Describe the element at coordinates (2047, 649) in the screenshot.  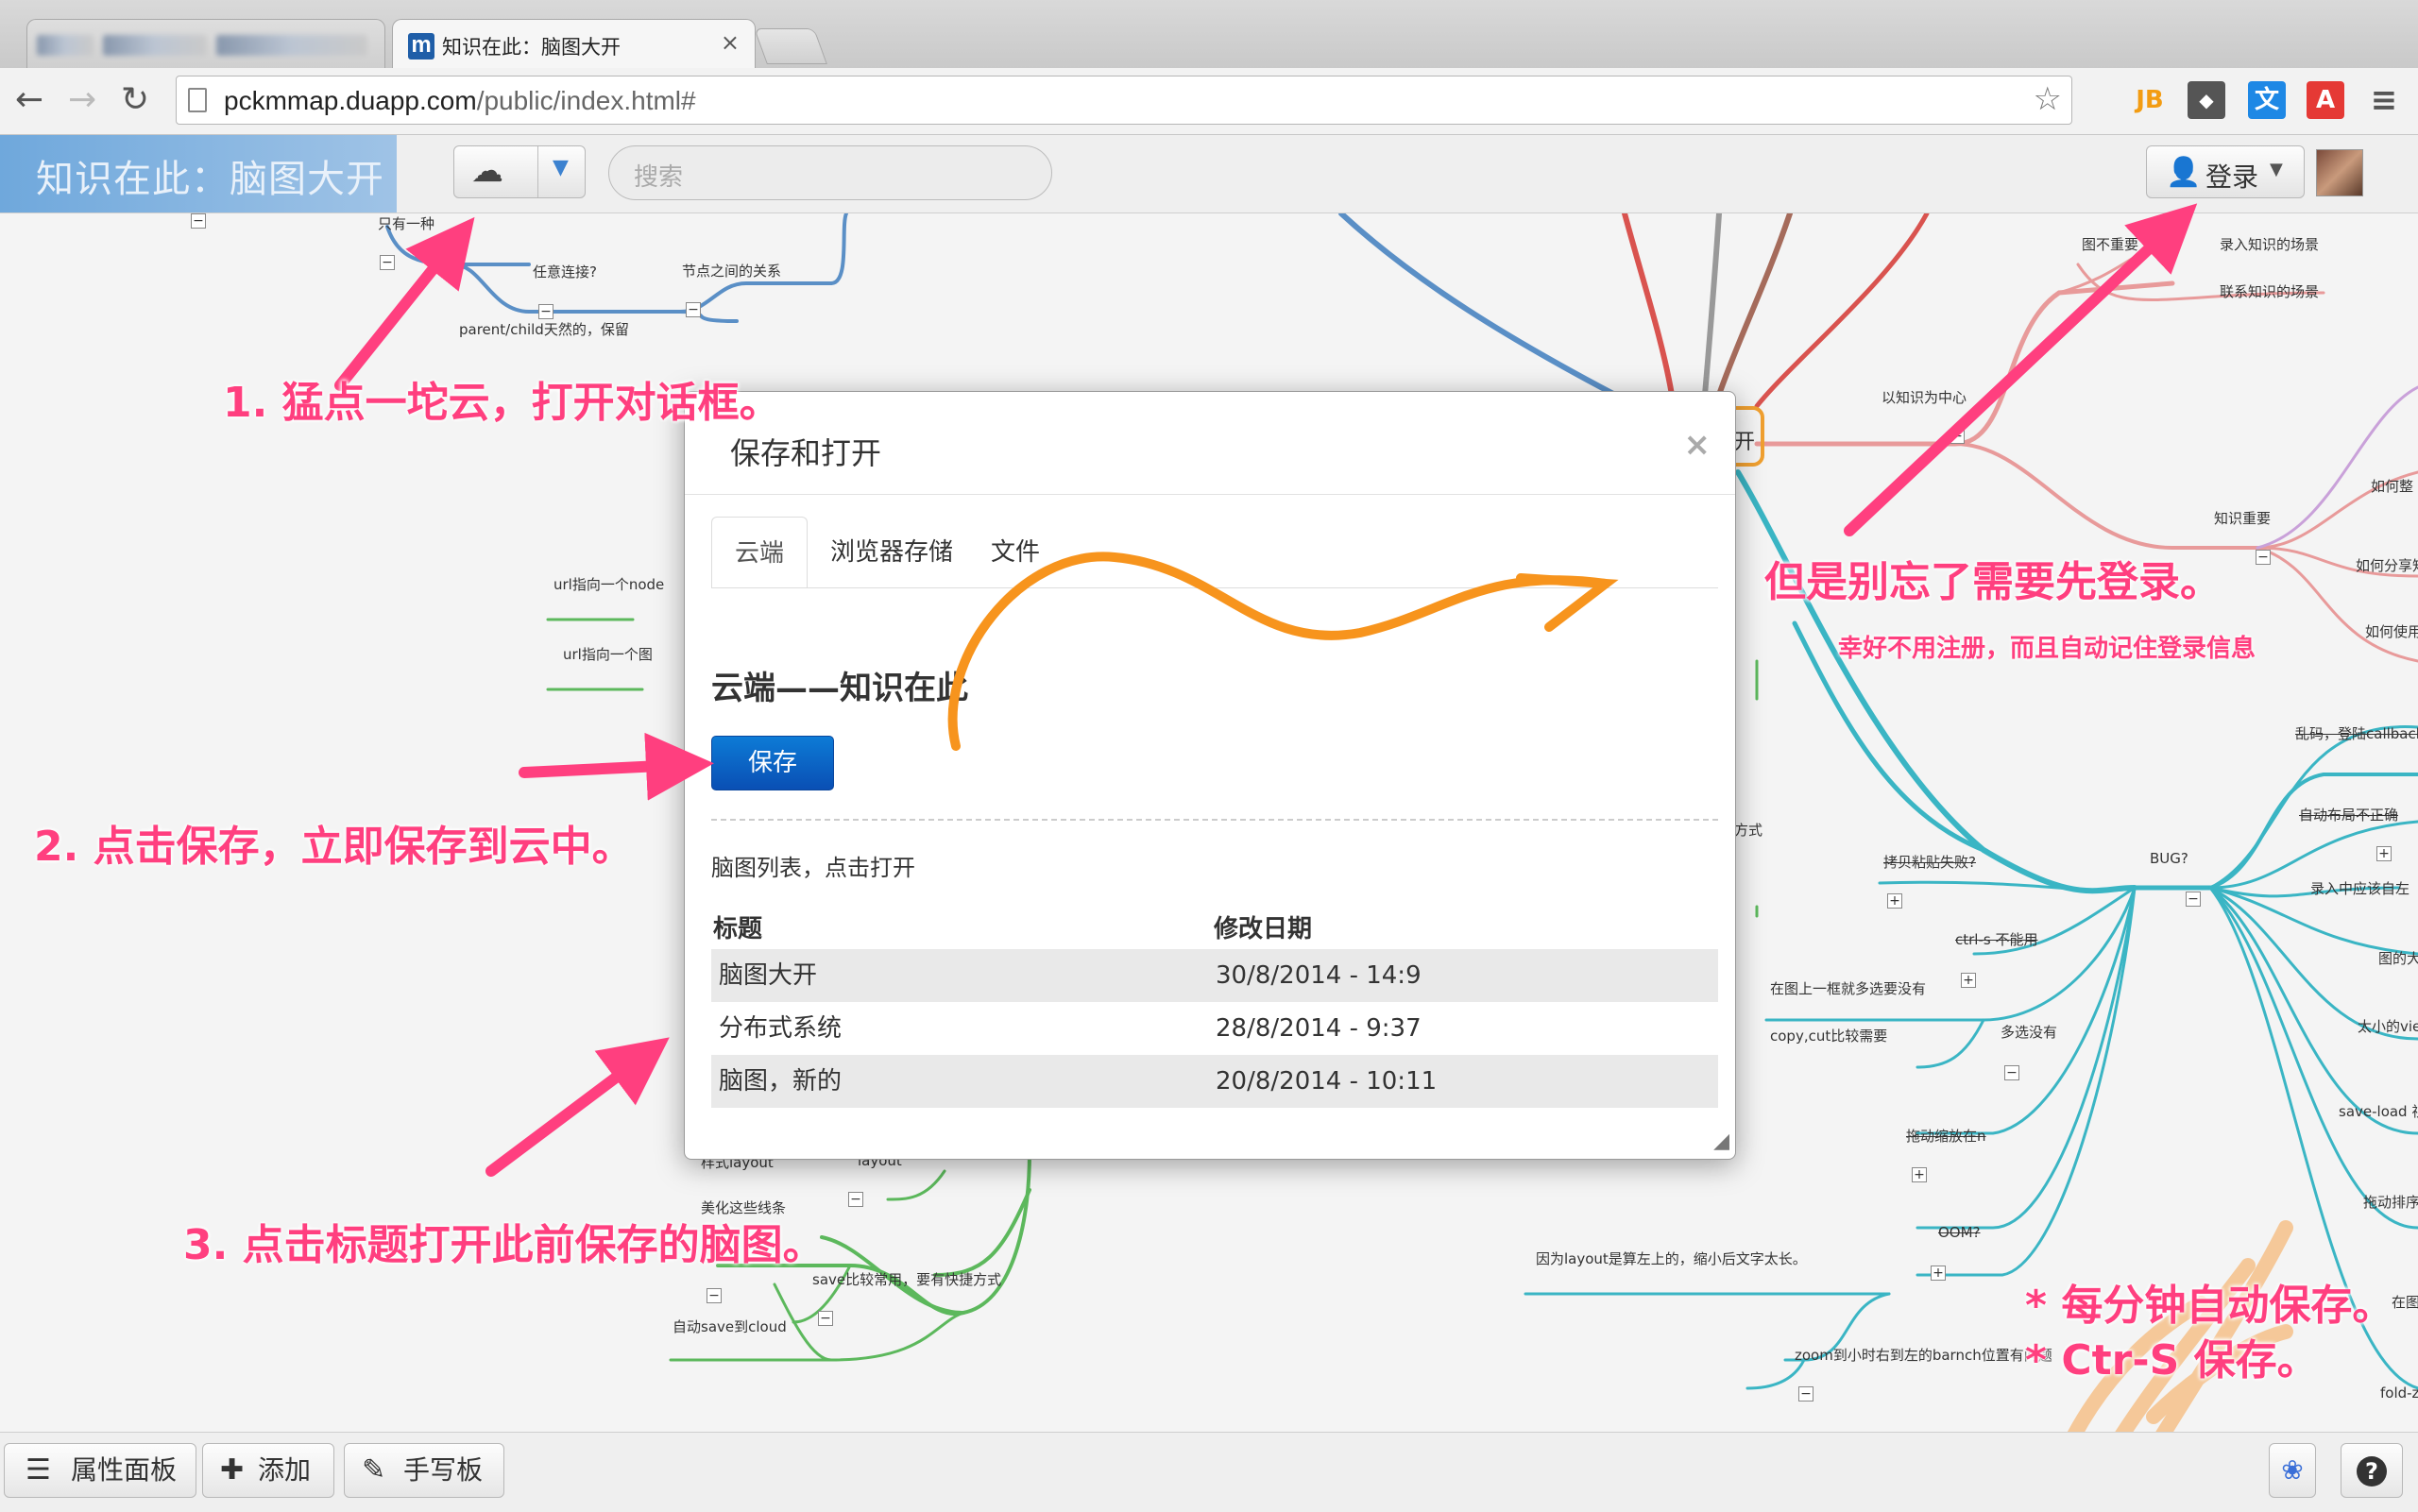
I see `annotation-login-sub: 幸好不用注册，而且自动记住登录信息` at that location.